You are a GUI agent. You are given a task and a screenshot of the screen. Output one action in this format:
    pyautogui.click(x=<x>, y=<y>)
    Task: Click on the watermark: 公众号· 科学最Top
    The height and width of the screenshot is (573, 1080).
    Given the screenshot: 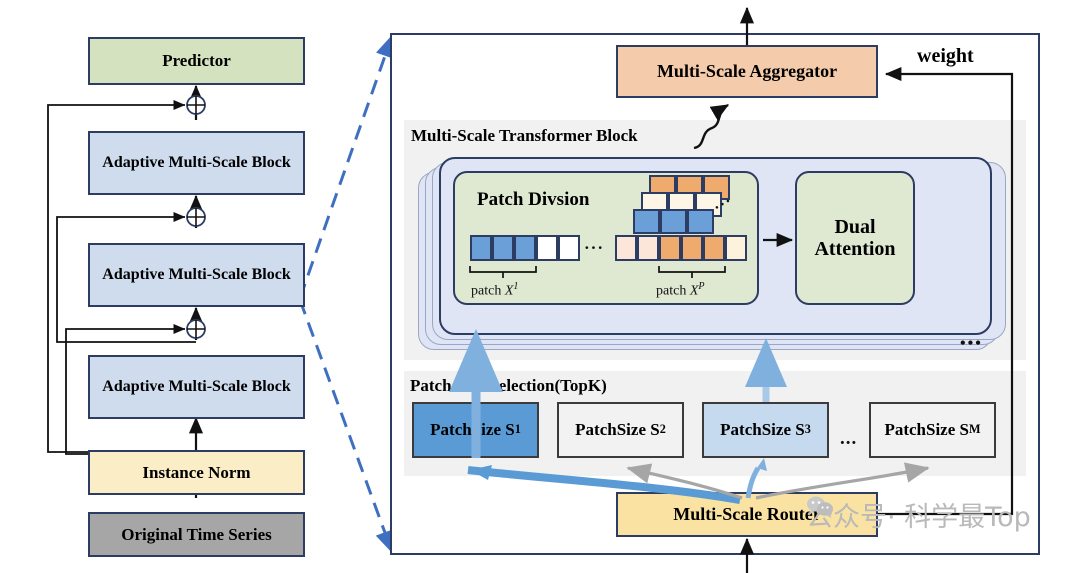 What is the action you would take?
    pyautogui.click(x=918, y=514)
    